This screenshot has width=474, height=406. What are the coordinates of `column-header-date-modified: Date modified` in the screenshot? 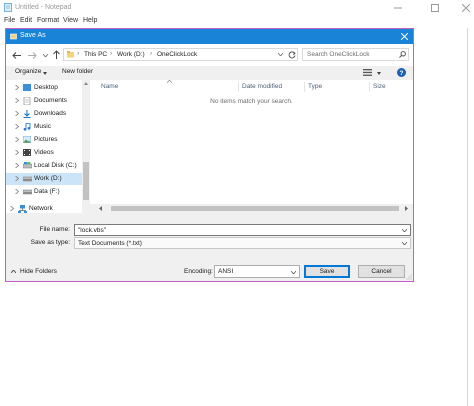 It's located at (262, 86).